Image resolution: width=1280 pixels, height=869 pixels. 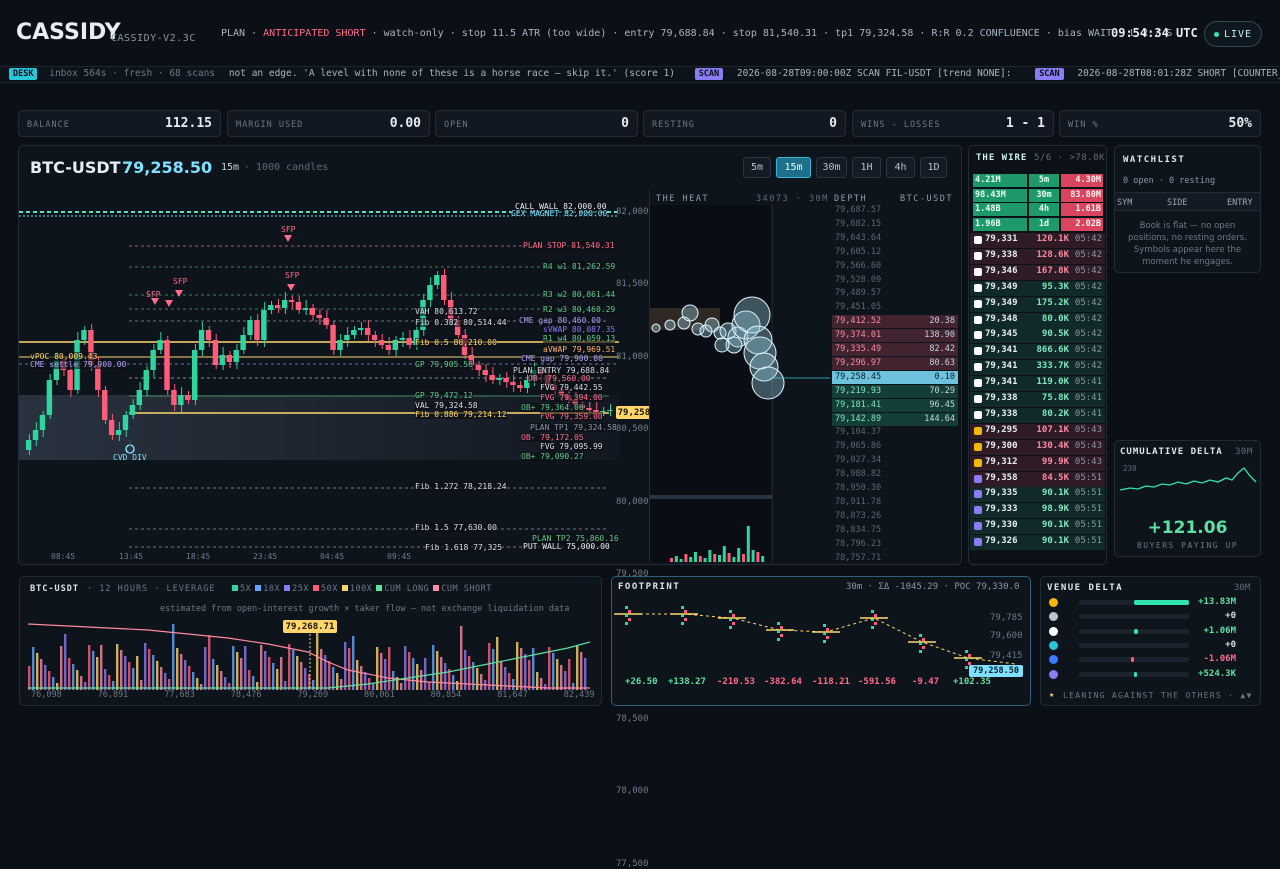 What do you see at coordinates (895, 349) in the screenshot?
I see `depth-row: 79,335.49 82.42` at bounding box center [895, 349].